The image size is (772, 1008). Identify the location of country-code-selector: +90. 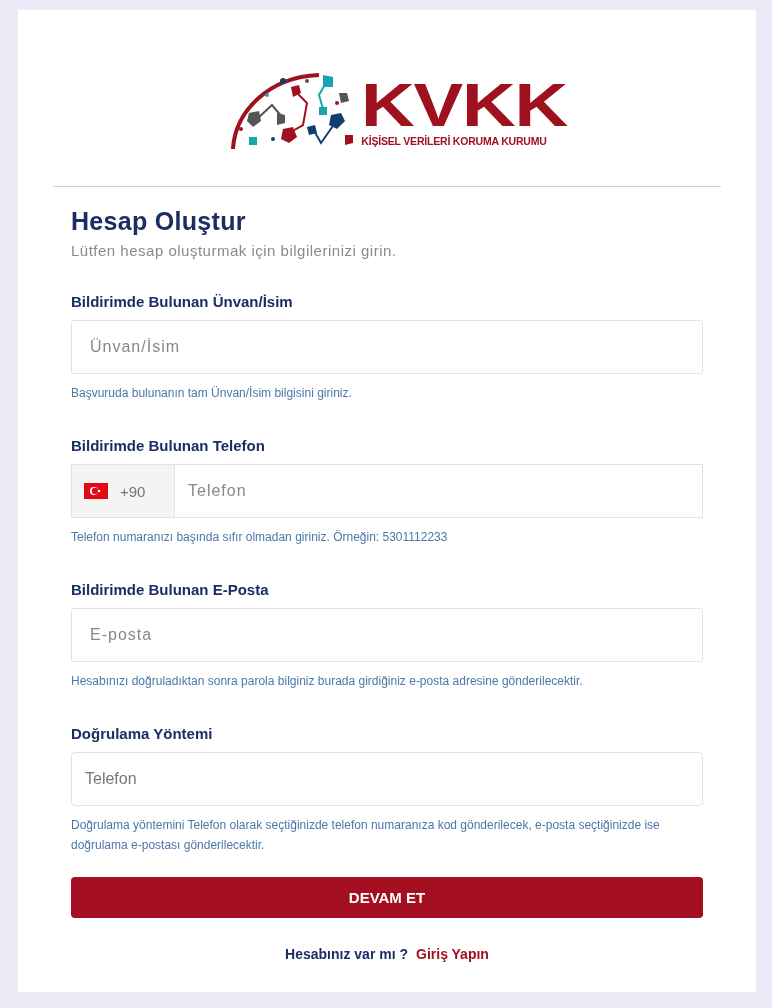
(123, 491).